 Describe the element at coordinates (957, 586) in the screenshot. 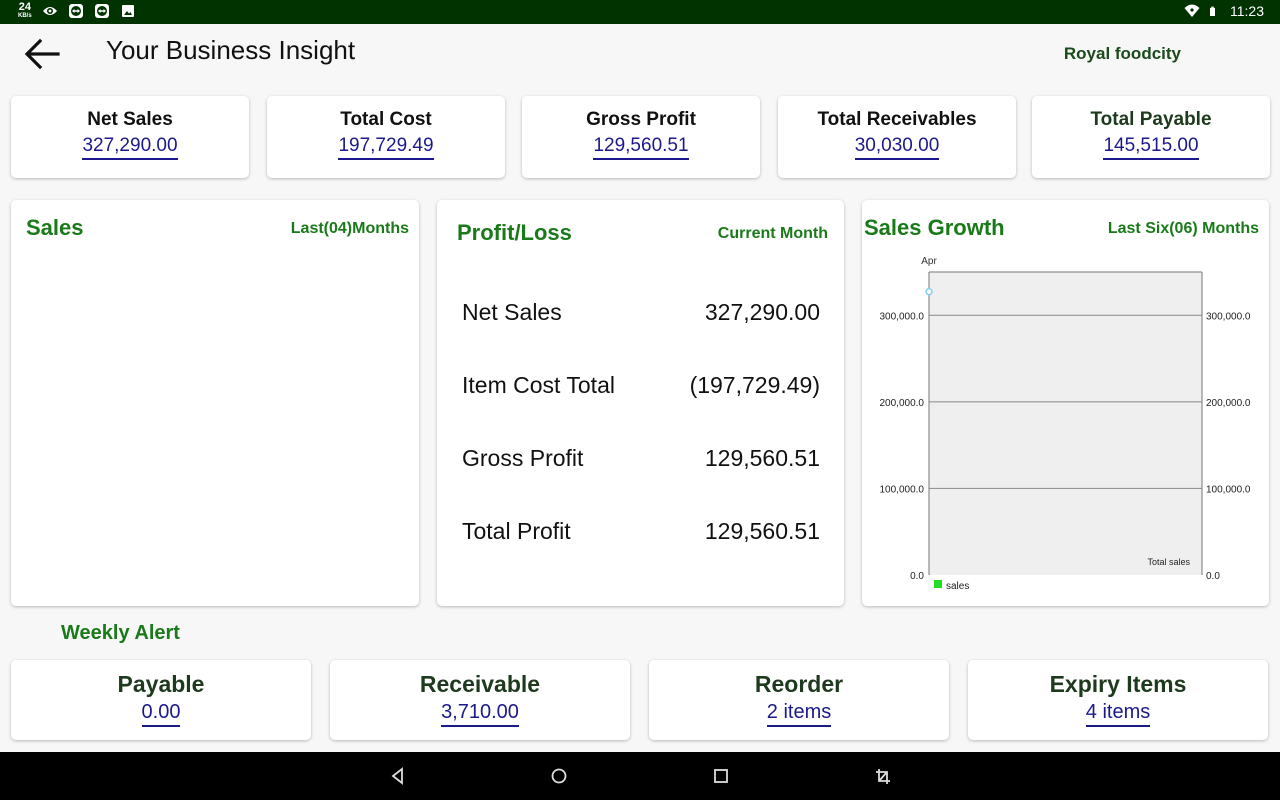

I see `legend-label: sales` at that location.